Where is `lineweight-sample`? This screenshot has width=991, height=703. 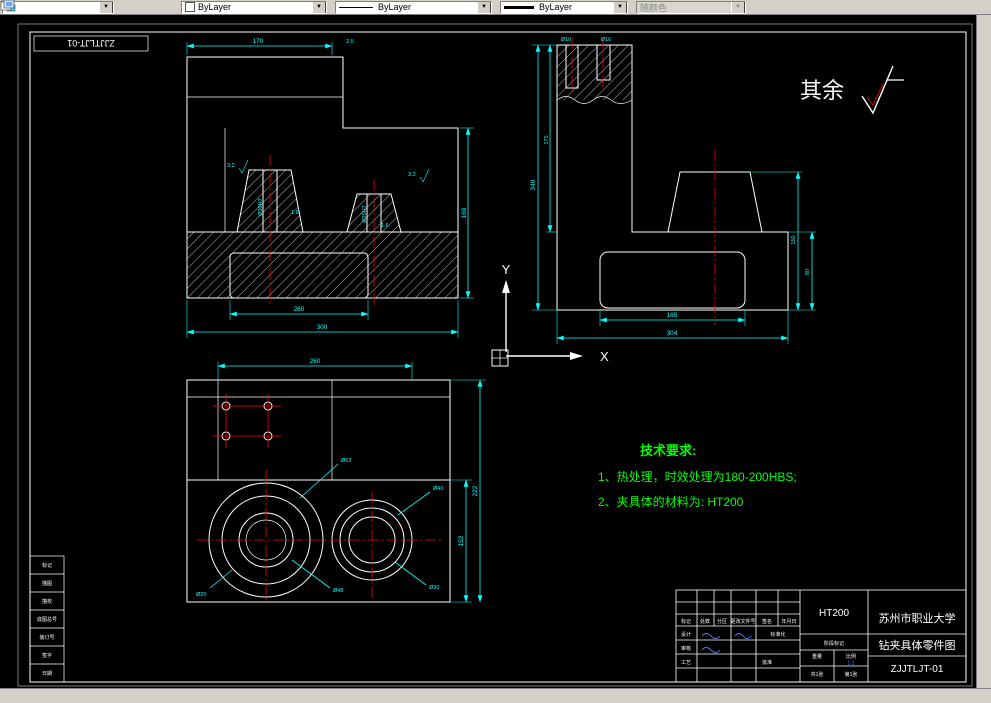 lineweight-sample is located at coordinates (519, 7).